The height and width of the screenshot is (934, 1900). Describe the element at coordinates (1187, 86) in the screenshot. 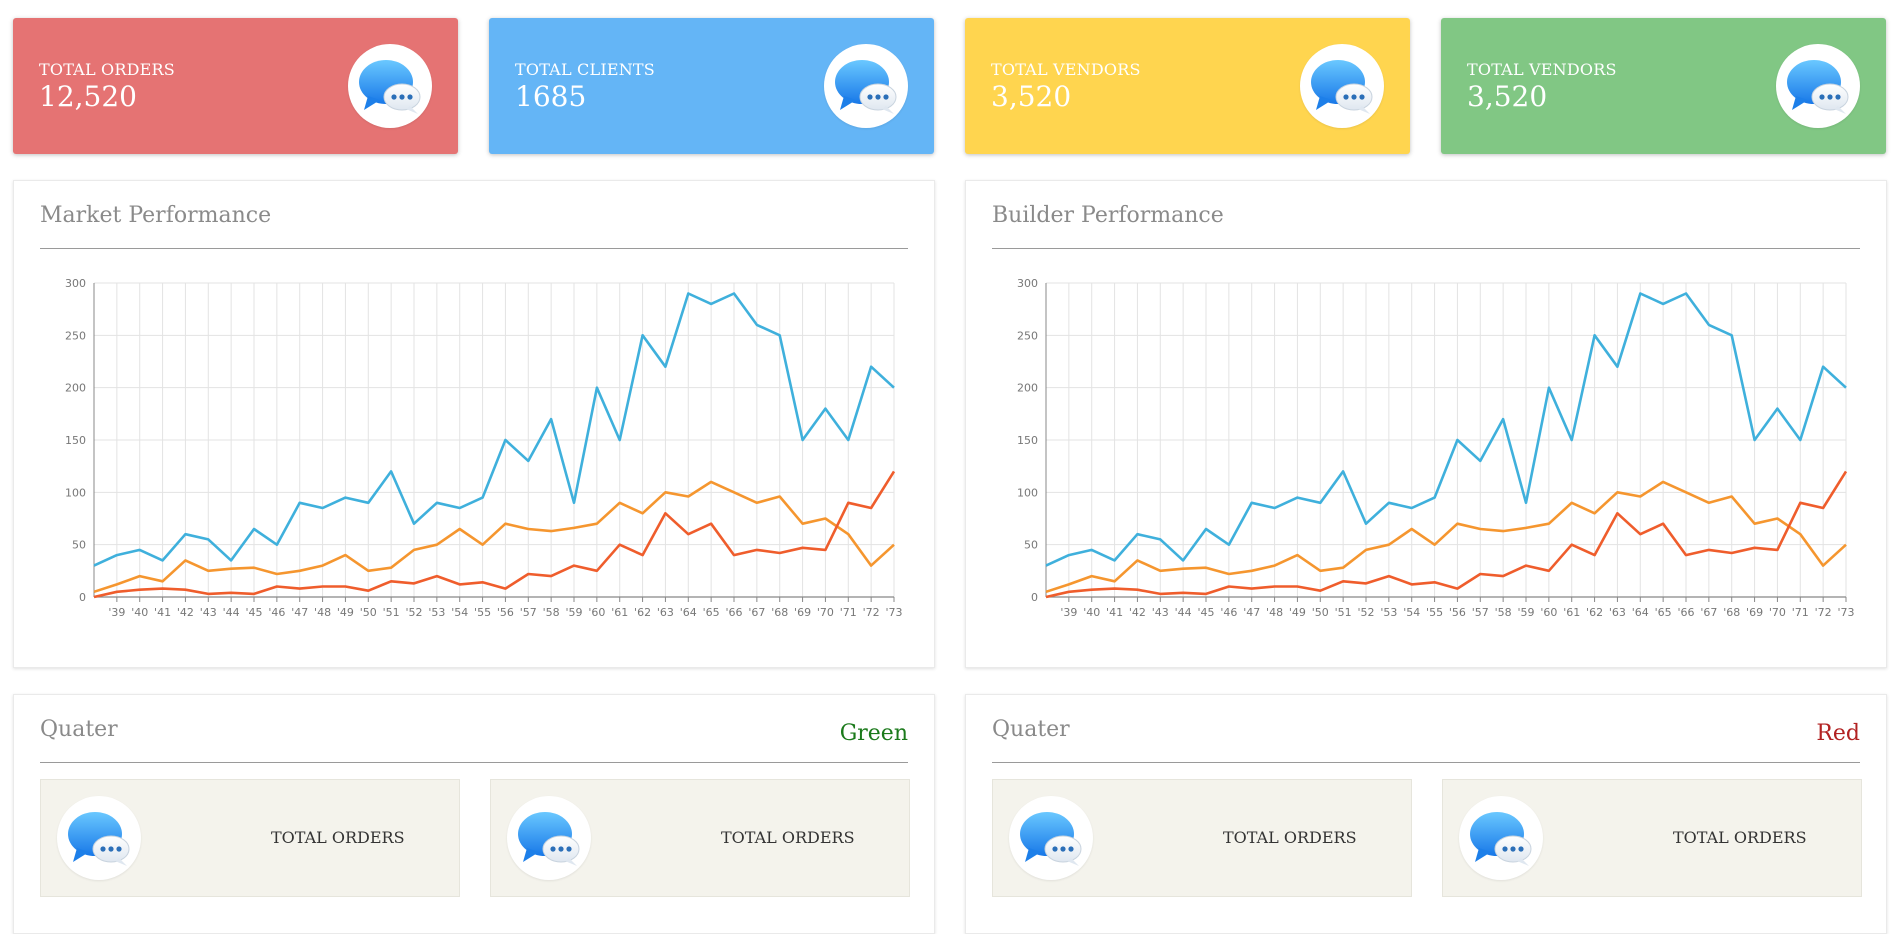

I see `stat-card-total-vendors: TOTAL VENDORS 3,520` at that location.